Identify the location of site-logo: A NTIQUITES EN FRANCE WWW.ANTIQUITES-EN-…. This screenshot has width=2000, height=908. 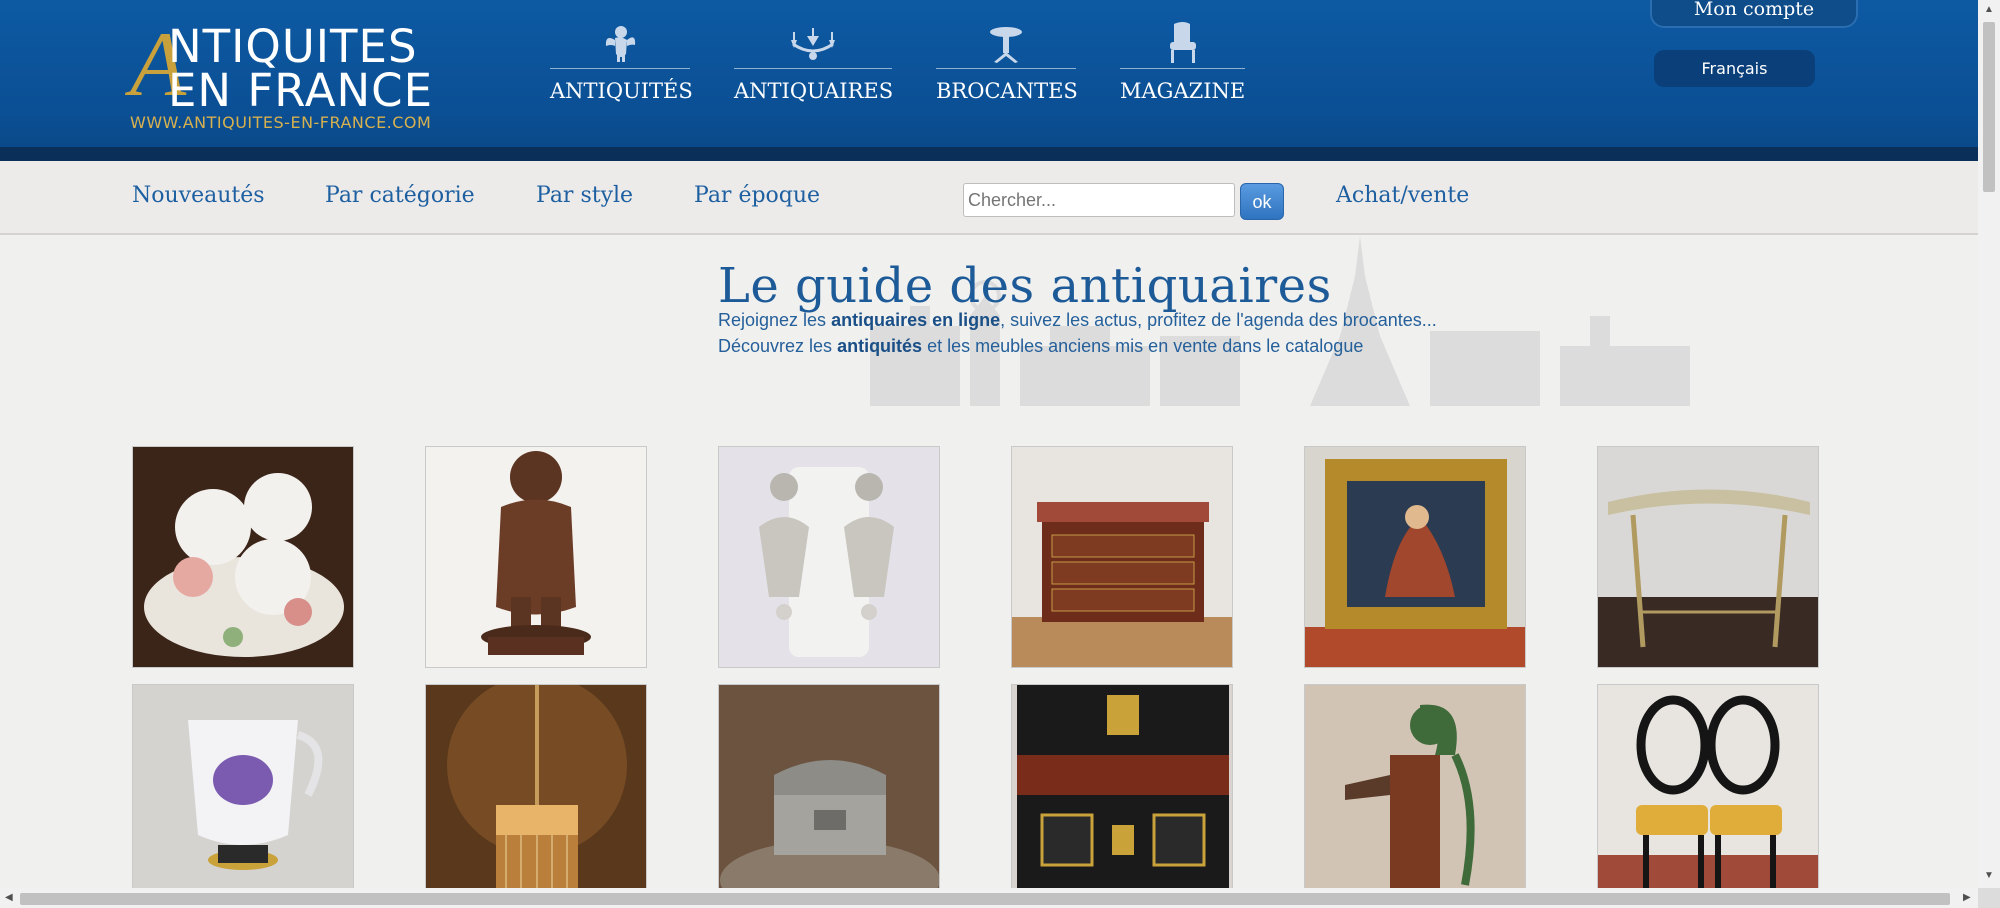
(290, 76).